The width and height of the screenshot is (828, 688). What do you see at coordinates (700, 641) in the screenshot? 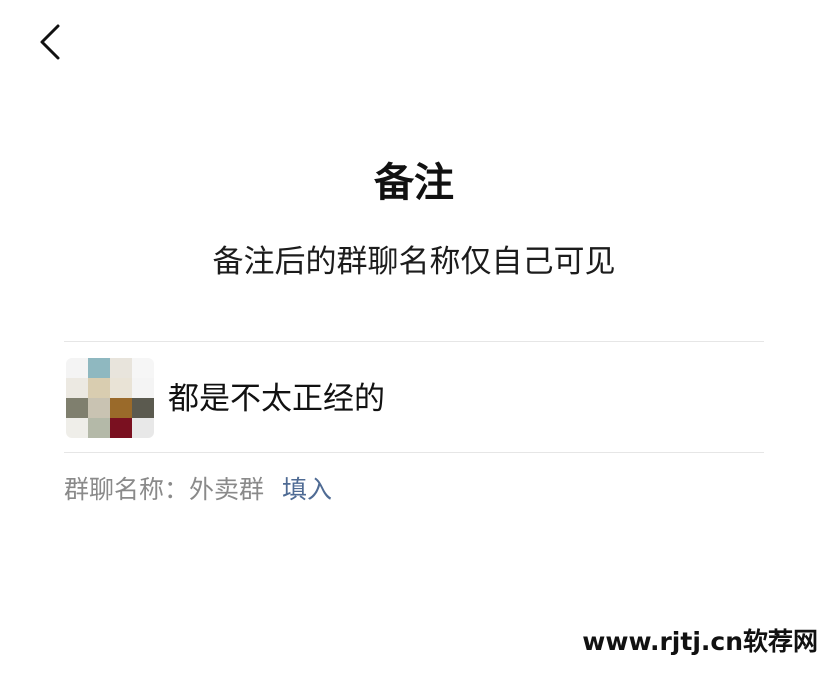
I see `watermark: www.rjtj.cn软荐网` at bounding box center [700, 641].